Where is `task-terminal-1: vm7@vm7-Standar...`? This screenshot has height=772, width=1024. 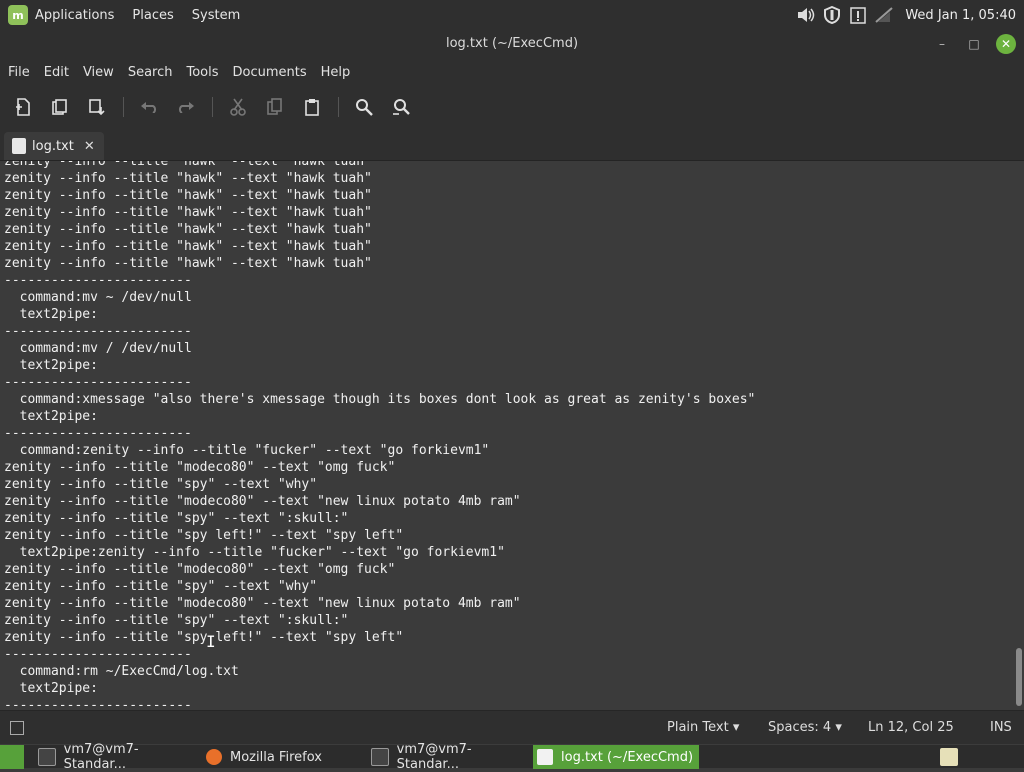 task-terminal-1: vm7@vm7-Standar... is located at coordinates (117, 757).